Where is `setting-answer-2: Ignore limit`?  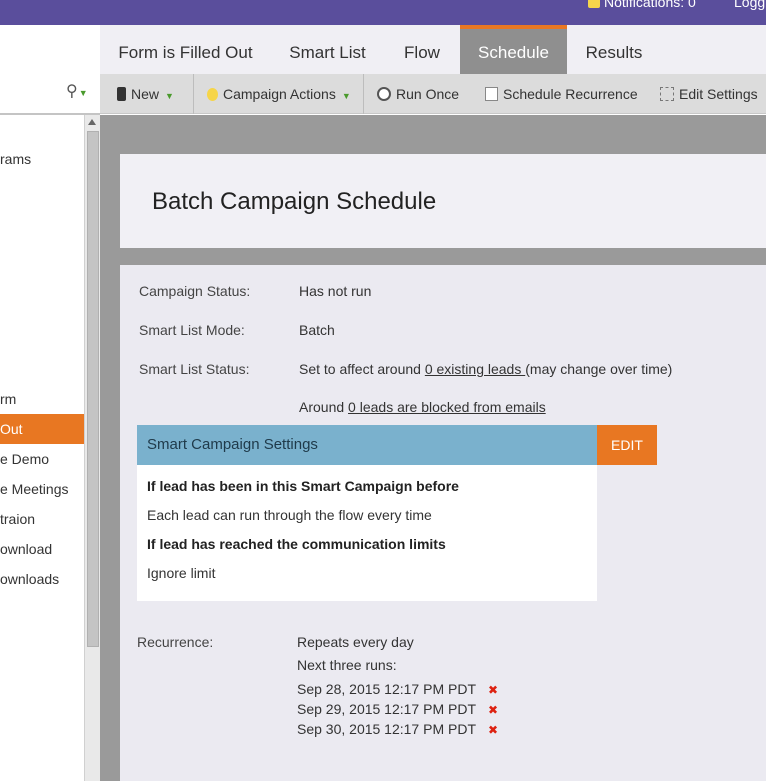 setting-answer-2: Ignore limit is located at coordinates (181, 573).